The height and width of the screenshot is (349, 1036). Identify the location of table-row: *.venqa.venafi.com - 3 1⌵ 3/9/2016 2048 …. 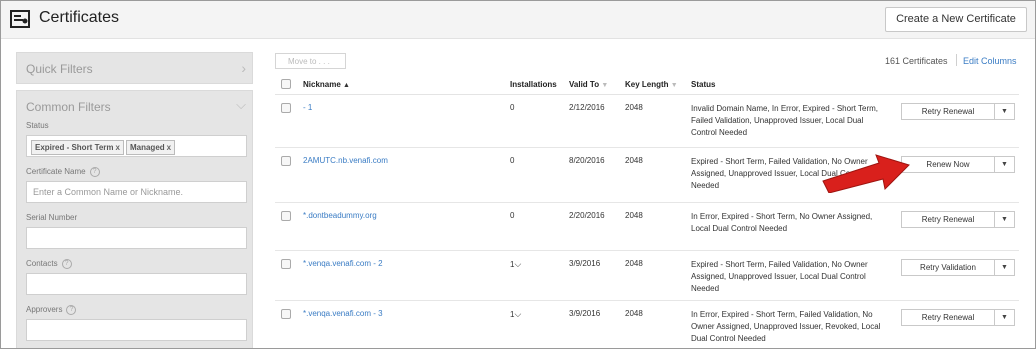
(647, 324).